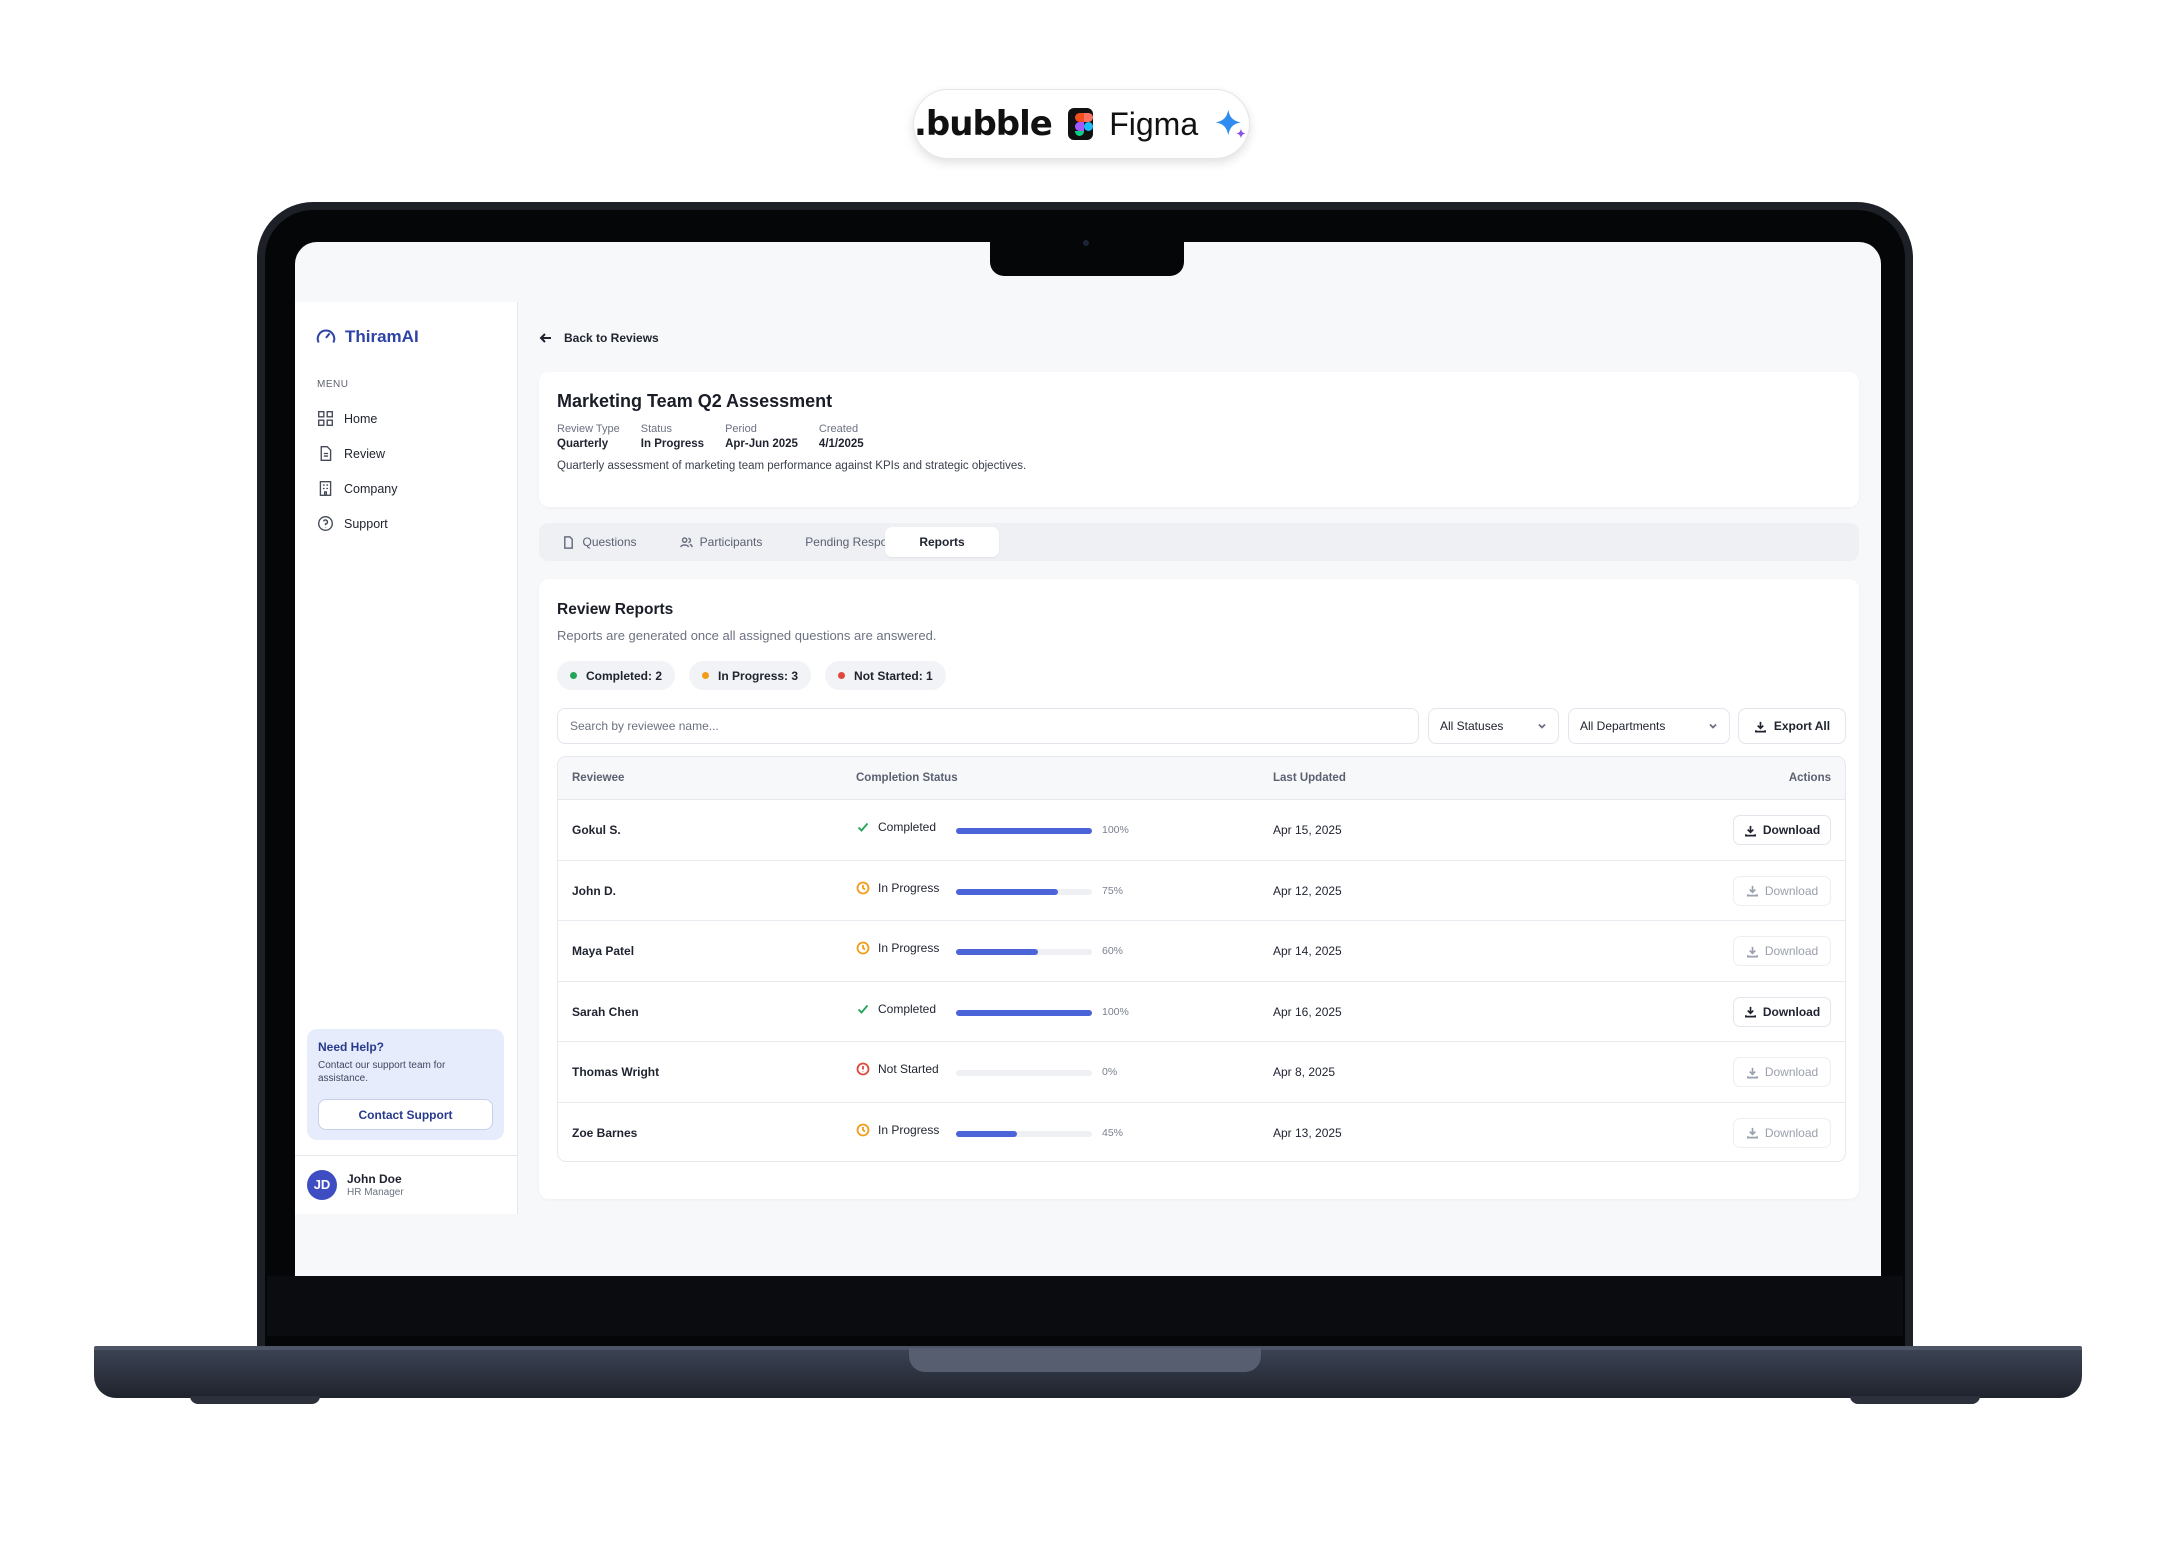 The image size is (2160, 1559). Describe the element at coordinates (1113, 890) in the screenshot. I see `progress-percent: 75%` at that location.